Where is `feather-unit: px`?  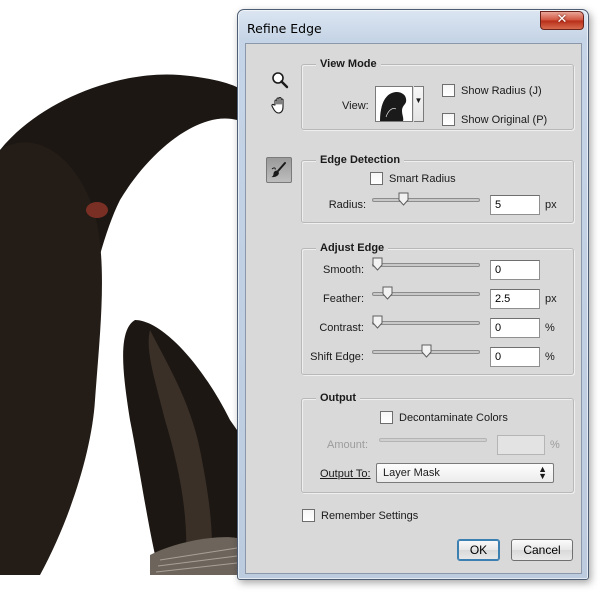 feather-unit: px is located at coordinates (551, 299).